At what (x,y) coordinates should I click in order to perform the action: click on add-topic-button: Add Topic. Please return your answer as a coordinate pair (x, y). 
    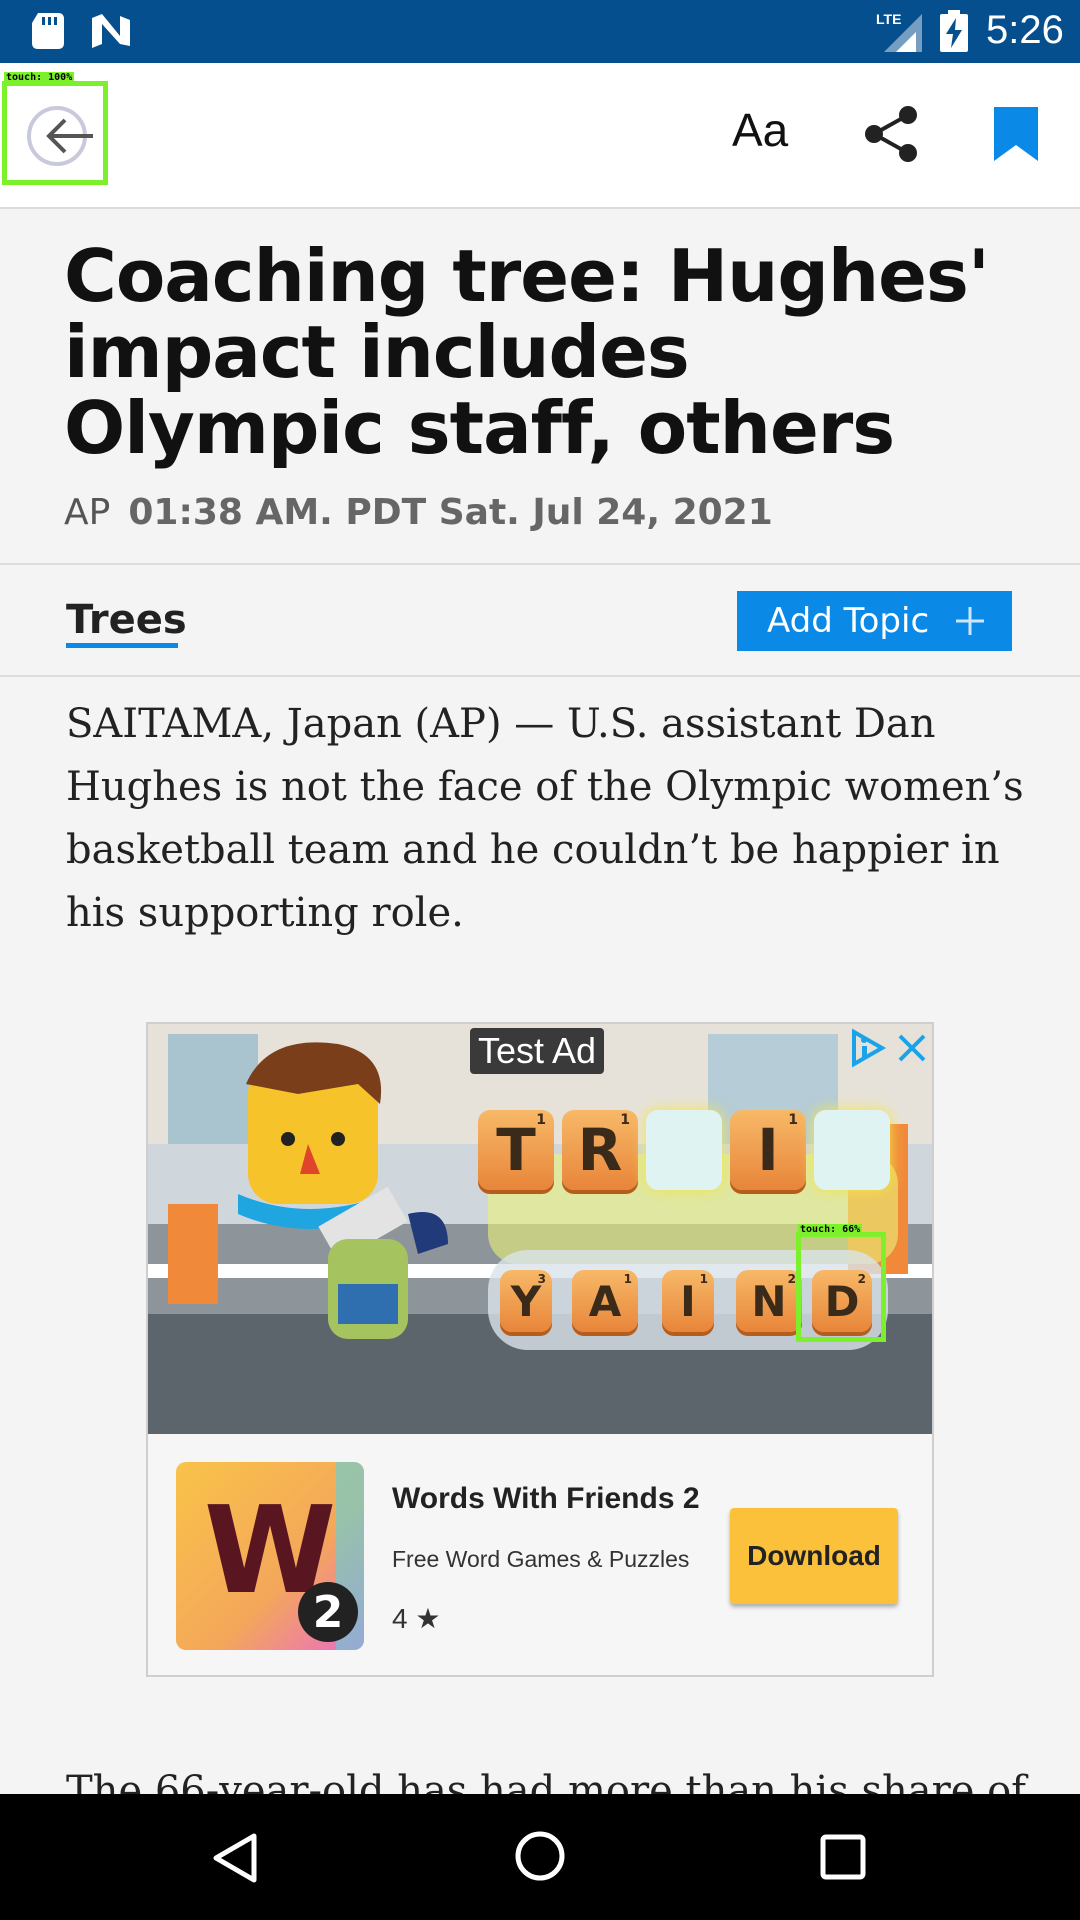
    Looking at the image, I should click on (874, 621).